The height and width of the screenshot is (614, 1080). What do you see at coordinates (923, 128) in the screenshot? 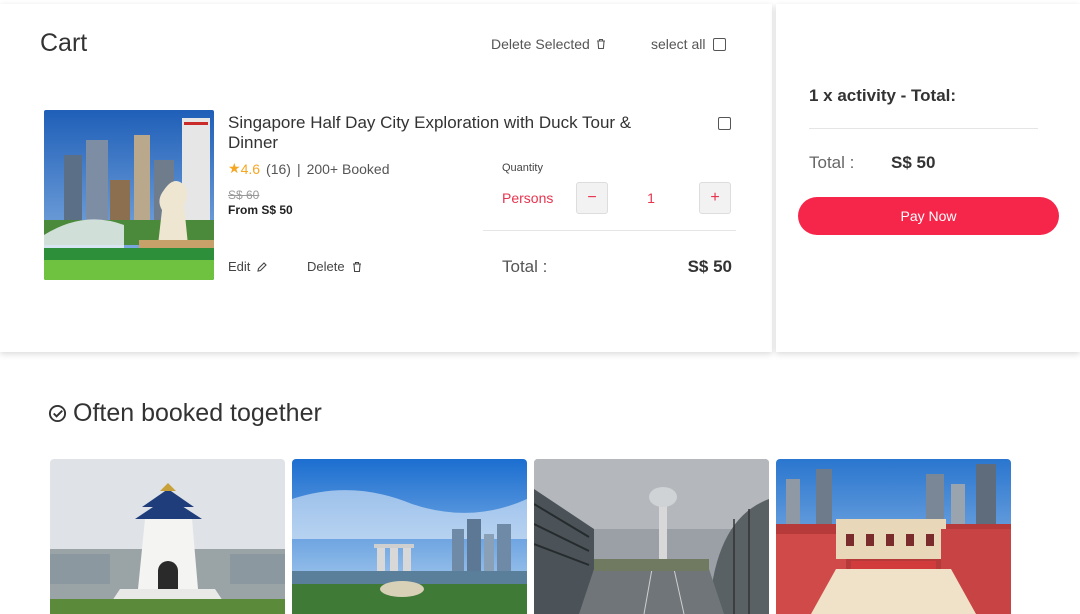
I see `summary-divider` at bounding box center [923, 128].